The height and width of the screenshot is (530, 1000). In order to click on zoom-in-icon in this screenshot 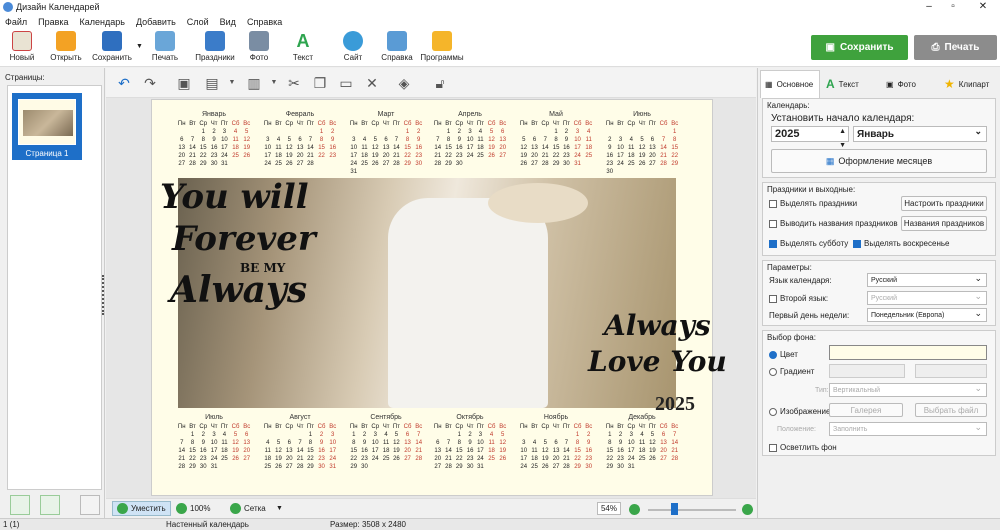, I will do `click(747, 509)`.